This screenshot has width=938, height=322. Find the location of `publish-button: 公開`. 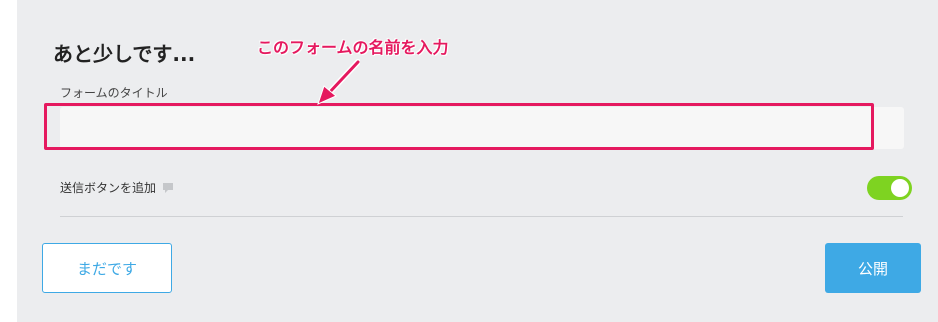

publish-button: 公開 is located at coordinates (873, 268).